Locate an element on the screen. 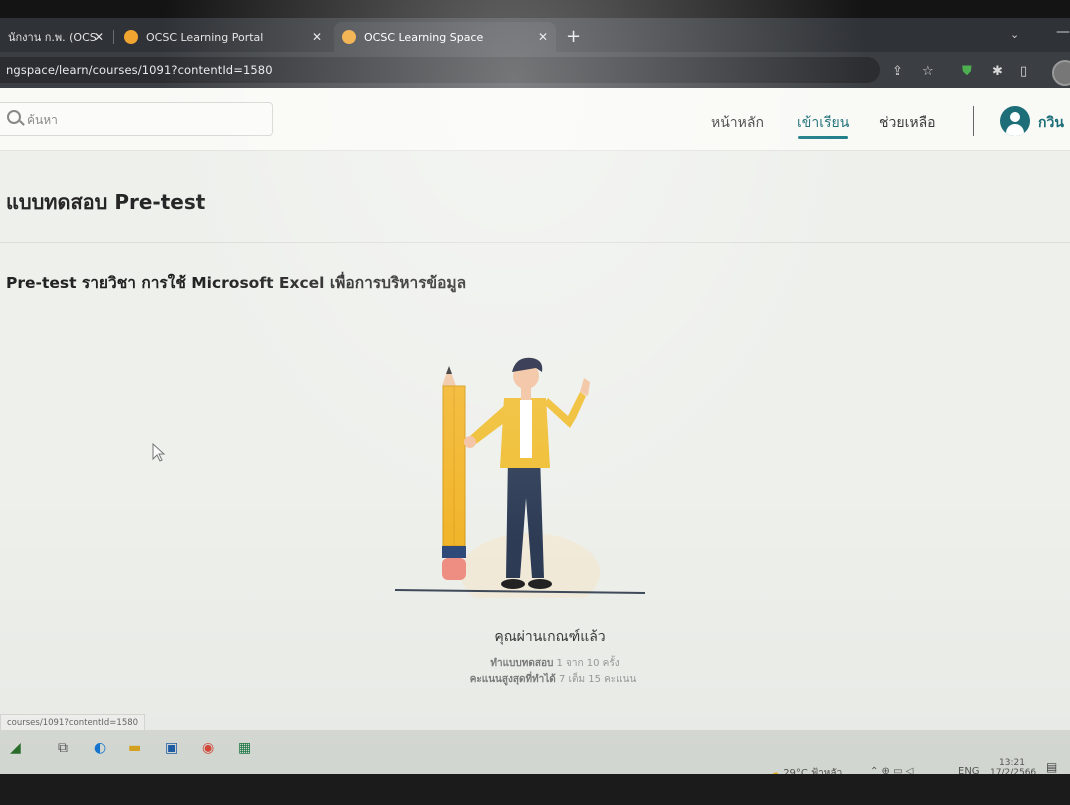 The height and width of the screenshot is (805, 1070). shield-extension-icon: ⛊ is located at coordinates (967, 71).